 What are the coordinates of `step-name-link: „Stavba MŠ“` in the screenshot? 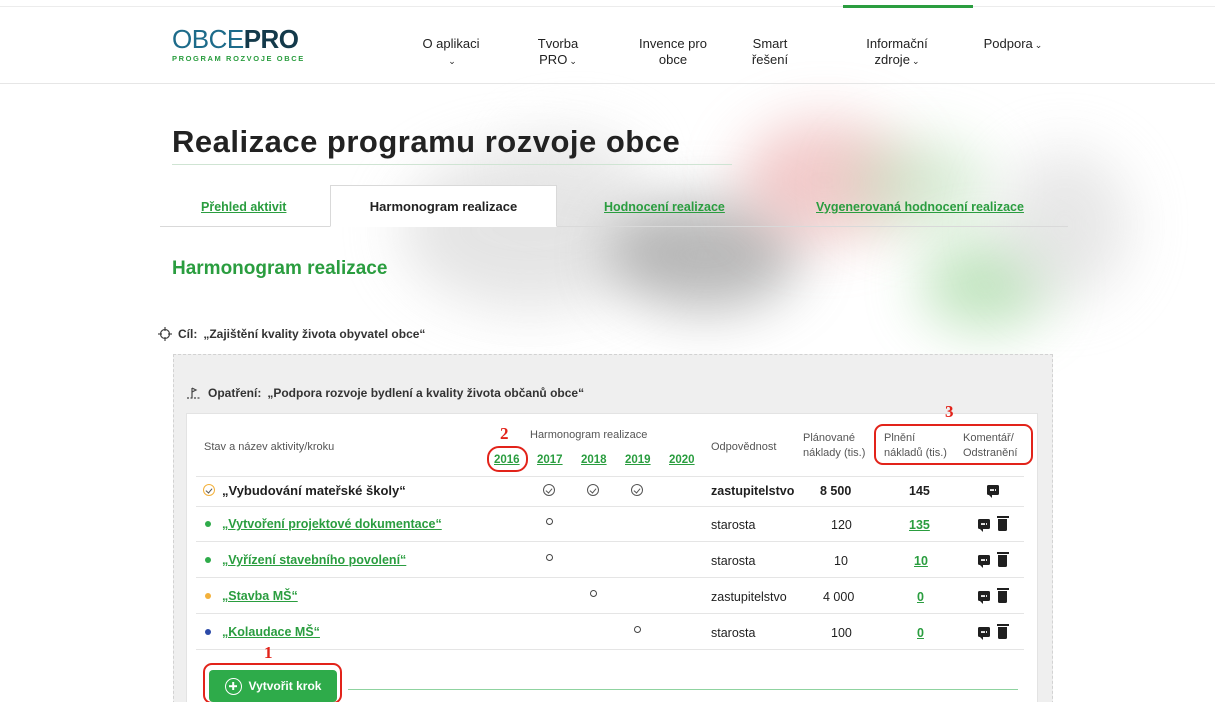 It's located at (260, 596).